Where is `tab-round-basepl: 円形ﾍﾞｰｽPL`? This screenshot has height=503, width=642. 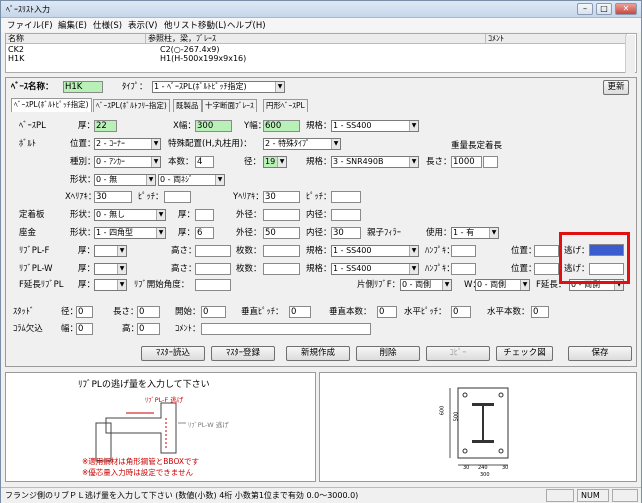
tab-round-basepl: 円形ﾍﾞｰｽPL is located at coordinates (285, 105).